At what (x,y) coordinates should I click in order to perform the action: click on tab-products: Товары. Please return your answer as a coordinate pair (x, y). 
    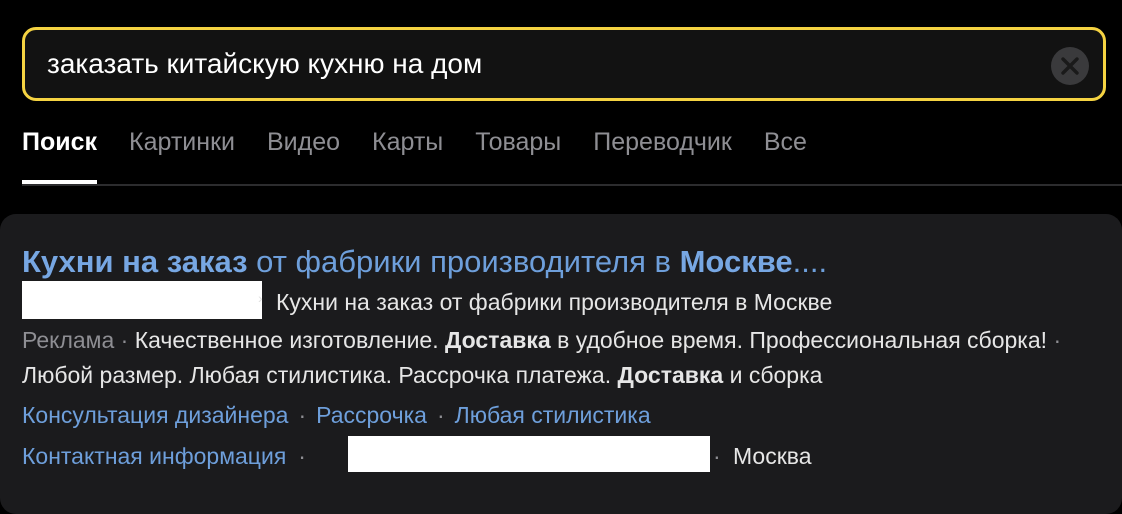
    Looking at the image, I should click on (518, 152).